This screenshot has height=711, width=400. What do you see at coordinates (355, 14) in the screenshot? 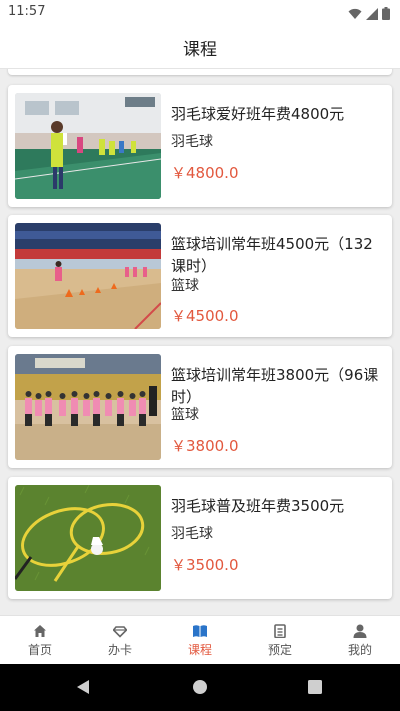
I see `wifi-icon` at bounding box center [355, 14].